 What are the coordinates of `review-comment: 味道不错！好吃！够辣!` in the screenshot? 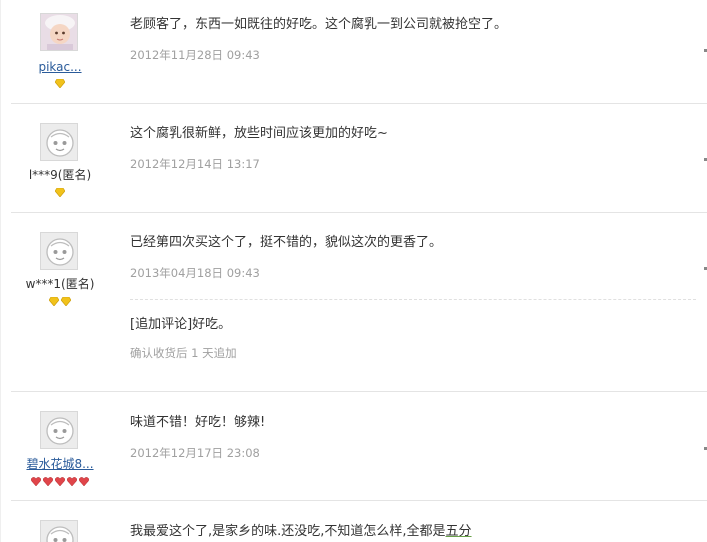 It's located at (198, 422).